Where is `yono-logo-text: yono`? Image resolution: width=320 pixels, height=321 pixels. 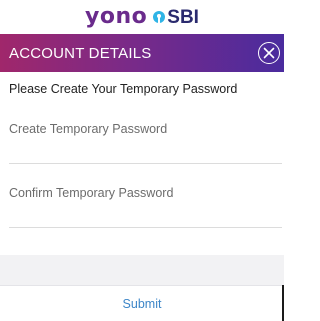 yono-logo-text: yono is located at coordinates (116, 16).